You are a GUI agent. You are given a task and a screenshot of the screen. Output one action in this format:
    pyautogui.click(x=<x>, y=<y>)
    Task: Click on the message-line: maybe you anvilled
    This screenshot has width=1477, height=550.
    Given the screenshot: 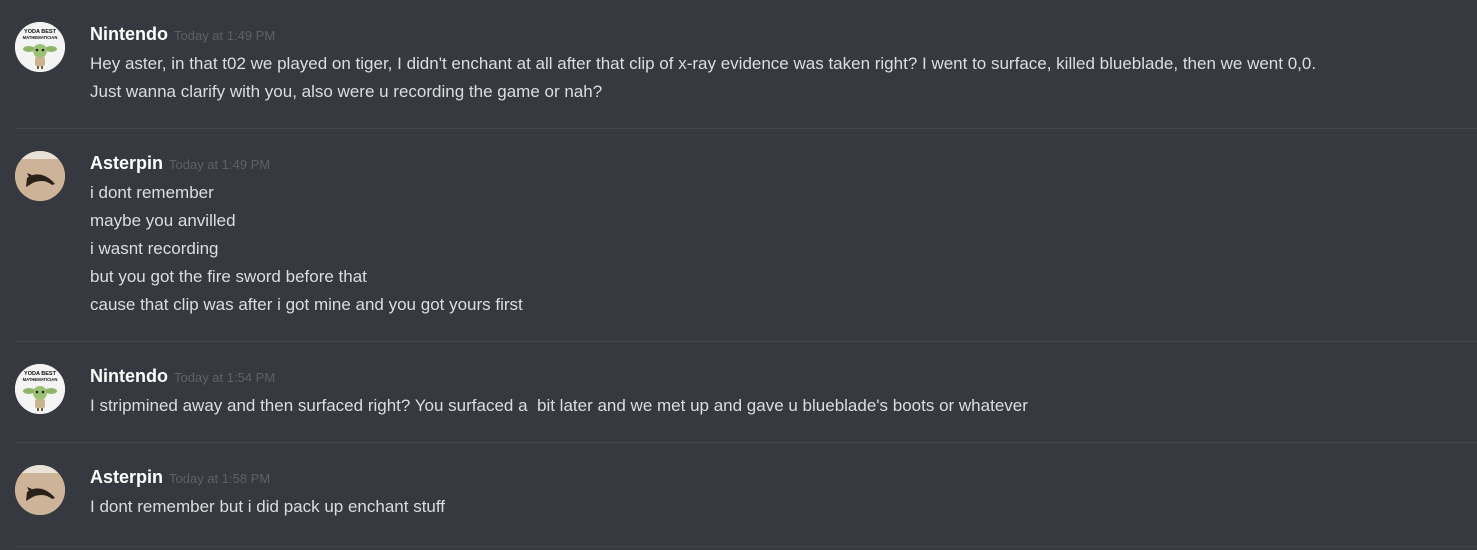 What is the action you would take?
    pyautogui.click(x=163, y=220)
    